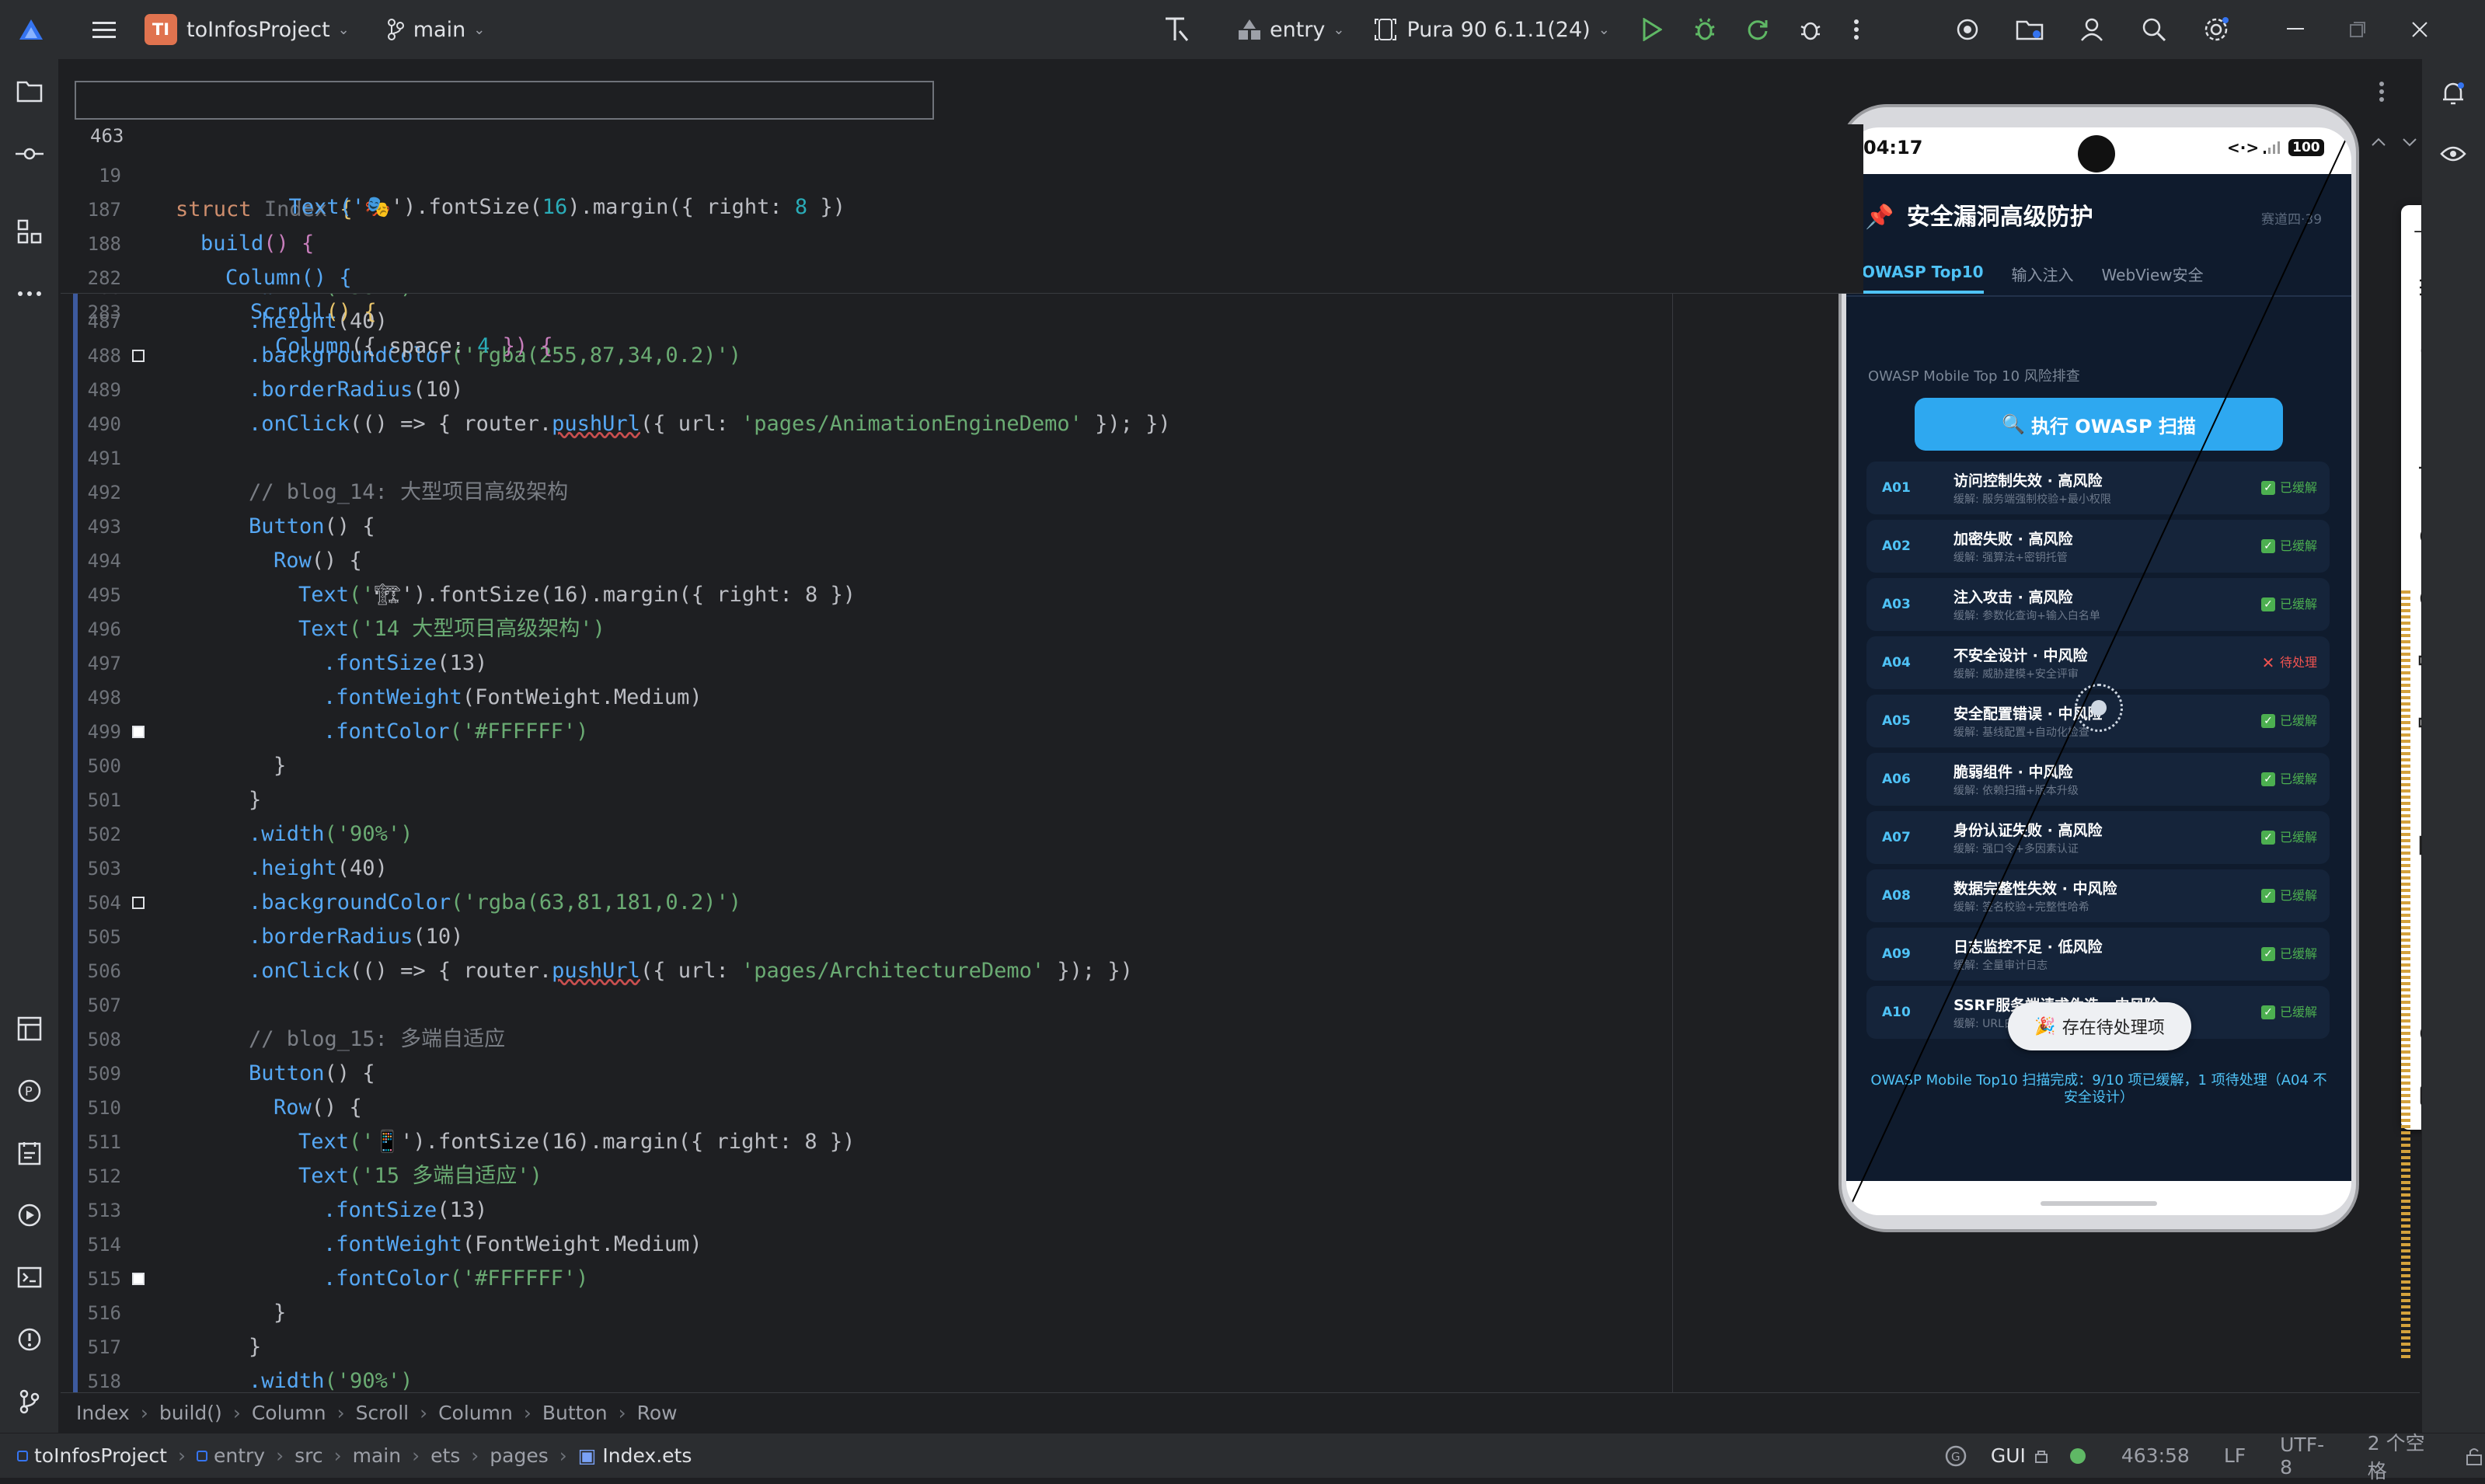 This screenshot has width=2485, height=1484. I want to click on code-line: 509 Button() {, so click(869, 1074).